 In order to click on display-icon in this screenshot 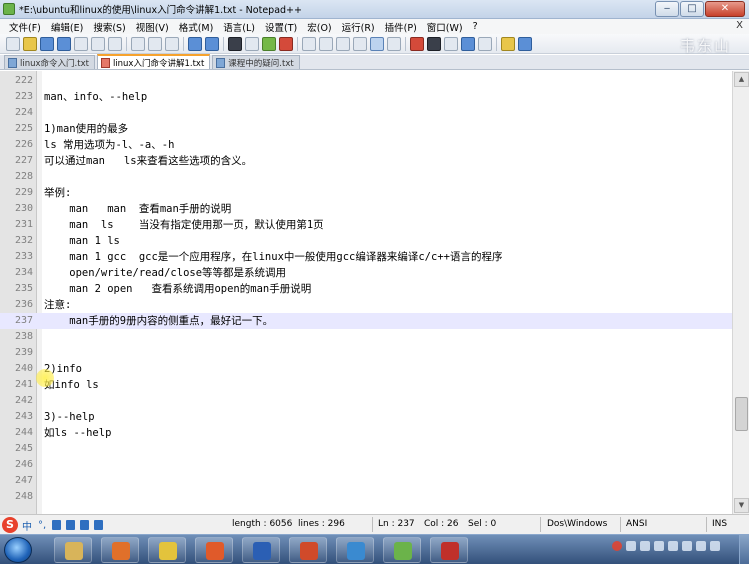, I will do `click(659, 546)`.